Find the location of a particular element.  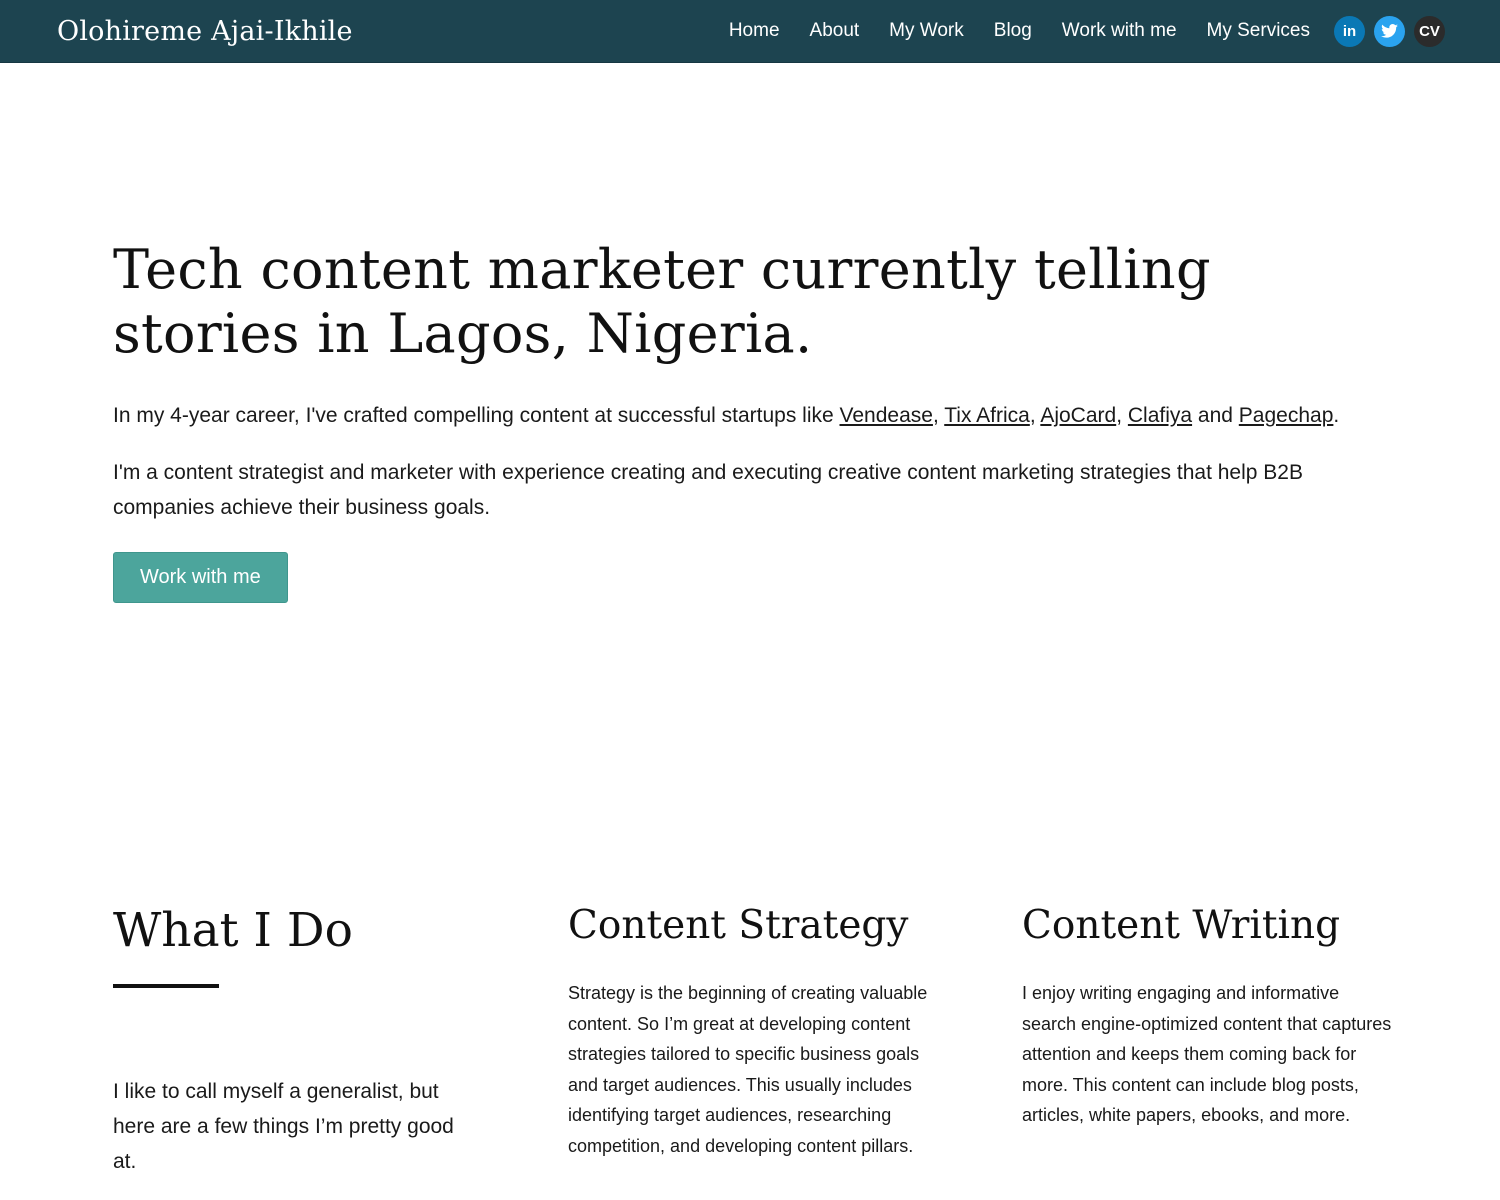

cv-icon: CV is located at coordinates (1429, 31).